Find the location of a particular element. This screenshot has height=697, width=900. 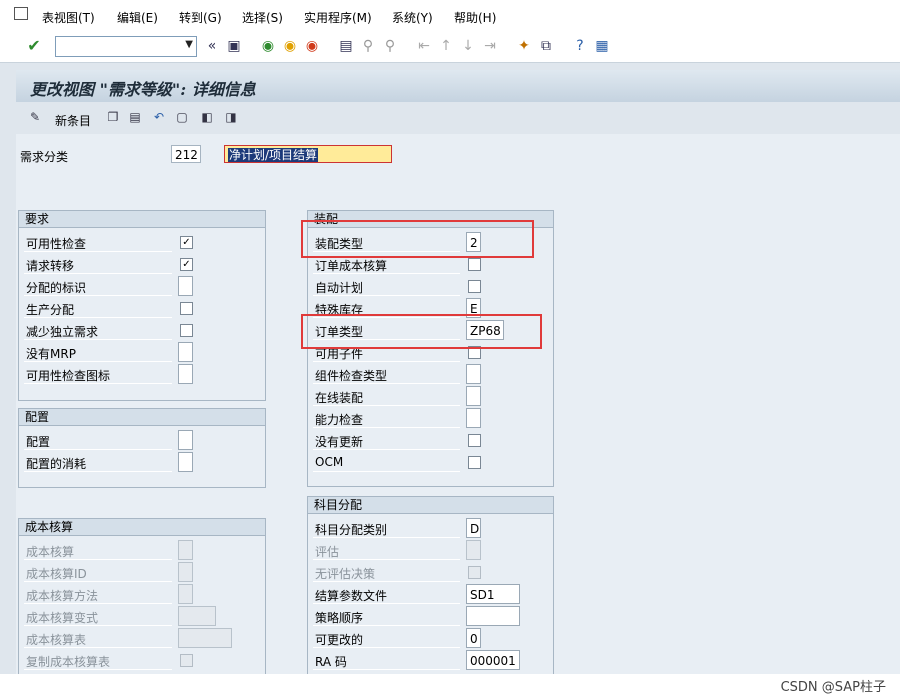

cancel-icon: ◉ is located at coordinates (312, 46).